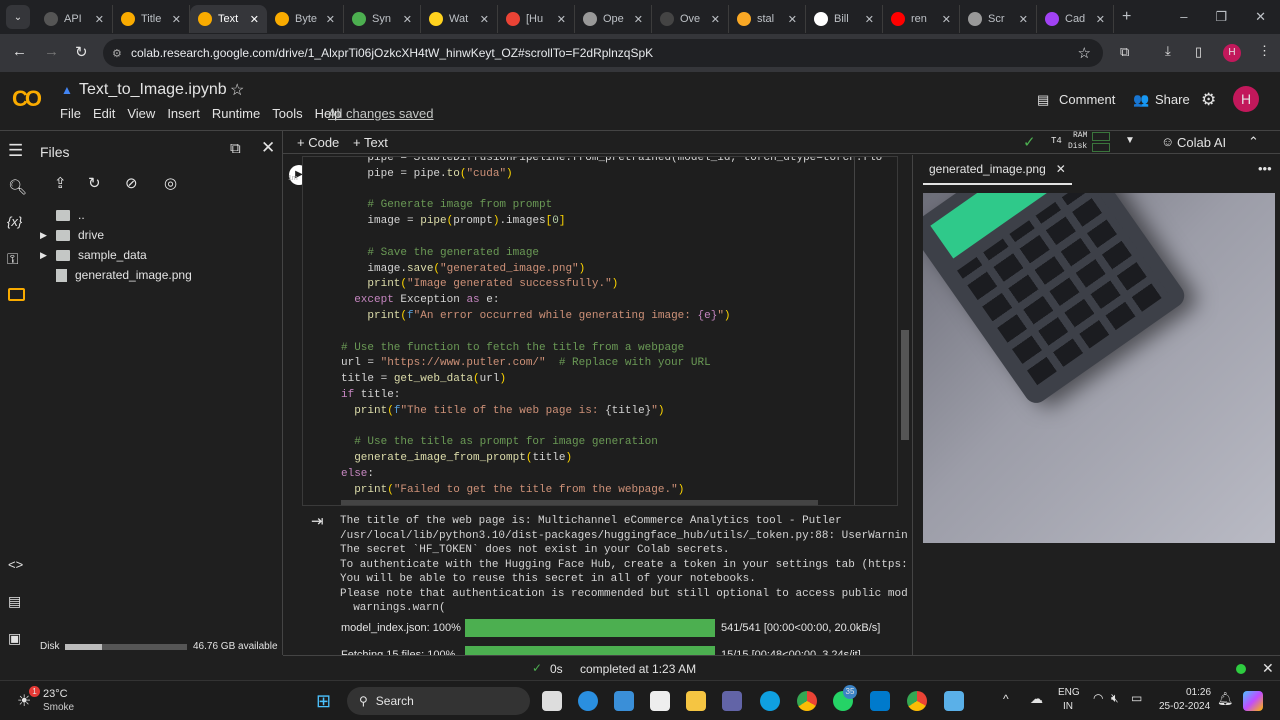 Image resolution: width=1280 pixels, height=720 pixels. I want to click on file-item: ▶ drive, so click(72, 235).